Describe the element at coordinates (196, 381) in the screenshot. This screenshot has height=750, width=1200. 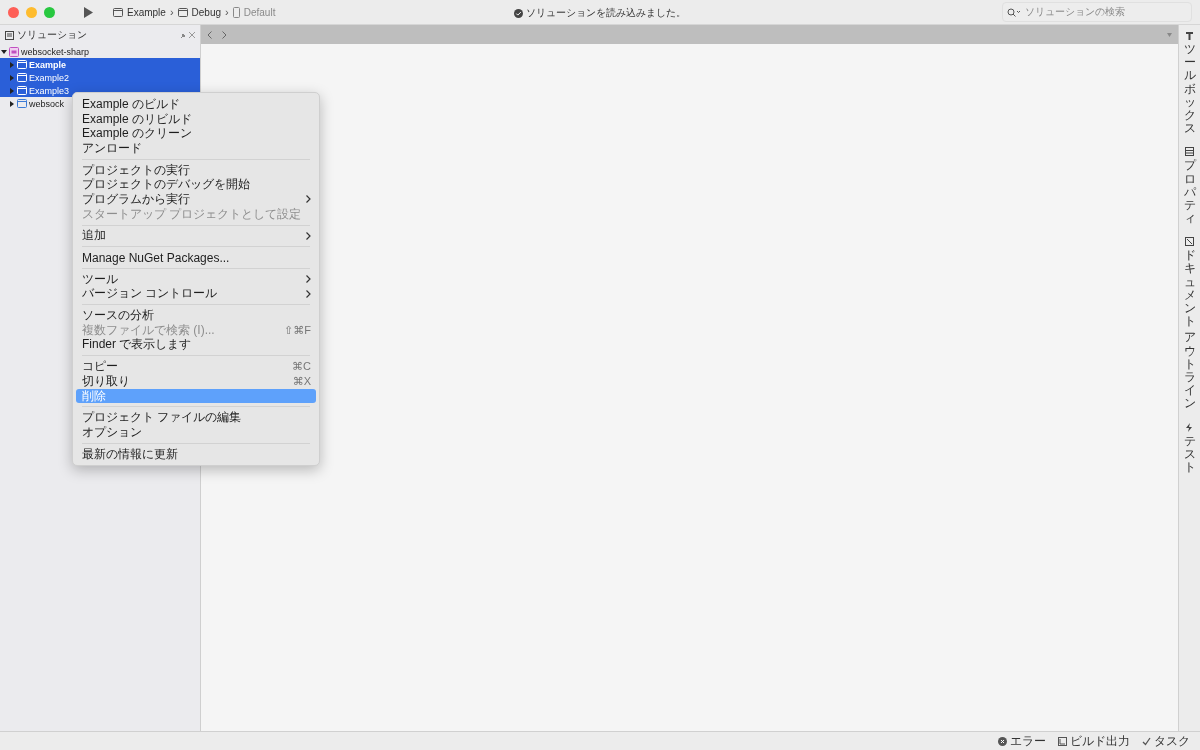
I see `menu-item: 切り取り ⌘X` at that location.